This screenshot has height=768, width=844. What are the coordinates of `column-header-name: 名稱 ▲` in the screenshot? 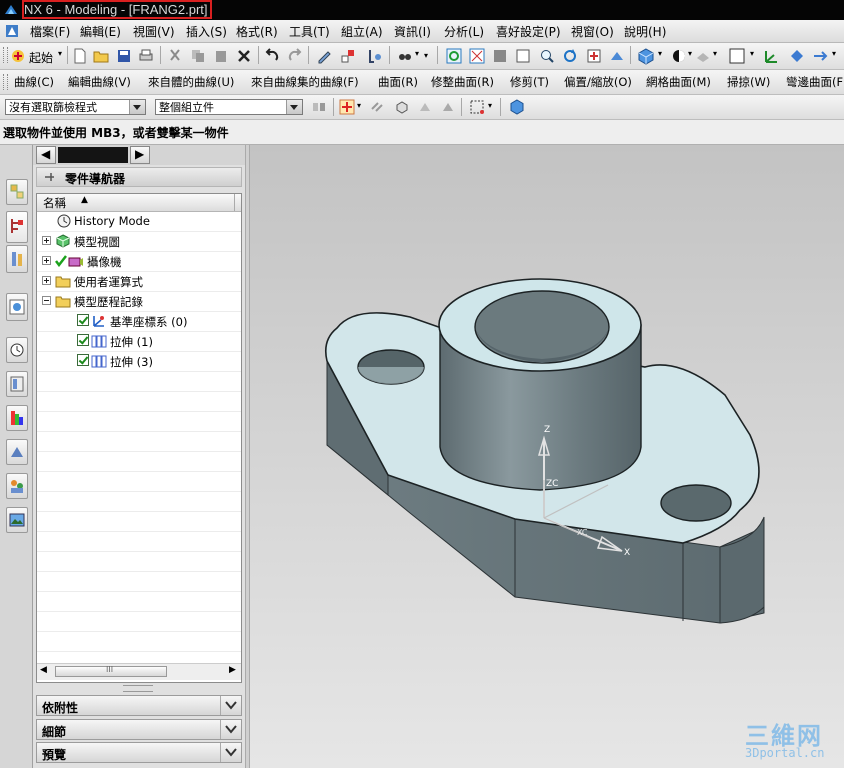 It's located at (139, 203).